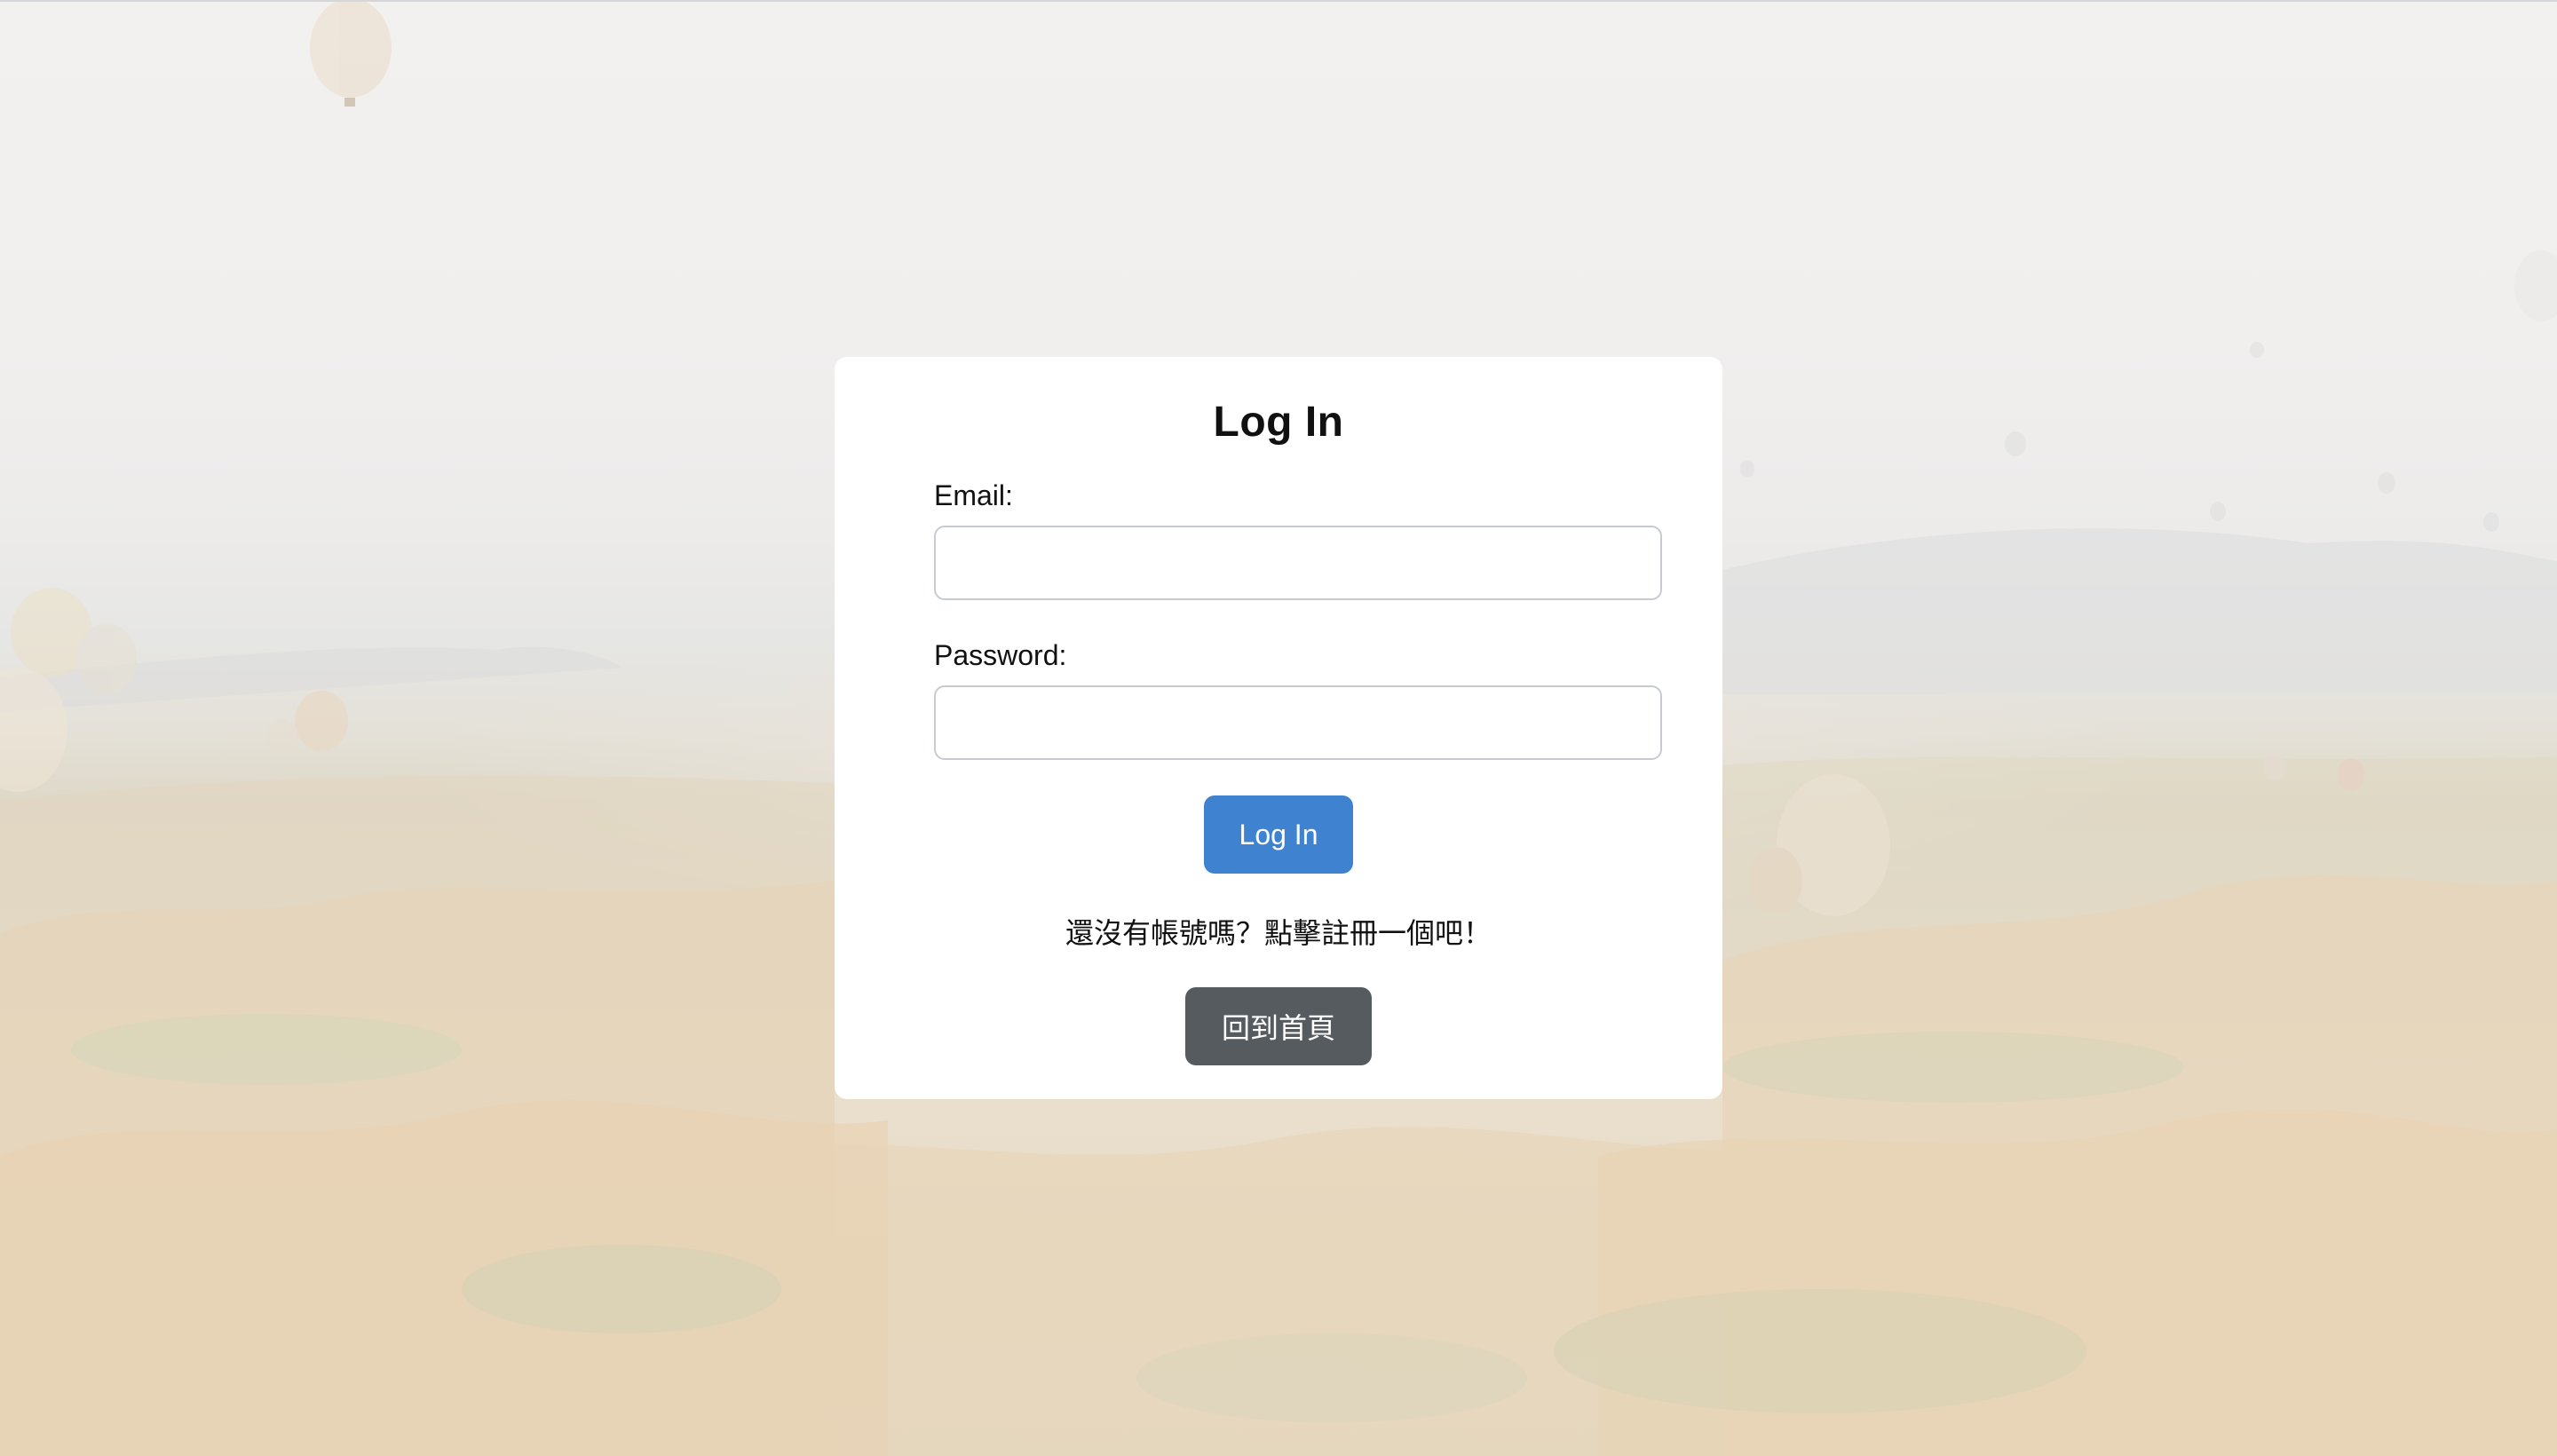 The width and height of the screenshot is (2557, 1456). I want to click on page-title: Log In, so click(1278, 422).